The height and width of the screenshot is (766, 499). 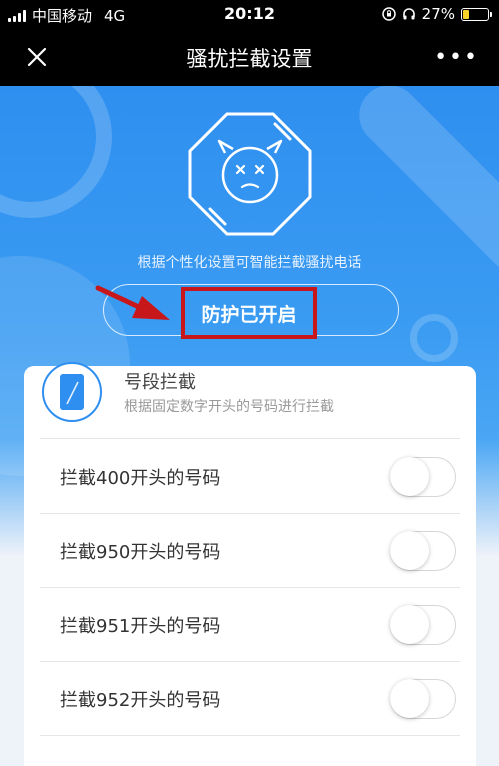 What do you see at coordinates (250, 551) in the screenshot?
I see `rule-row: 拦截950开头的号码` at bounding box center [250, 551].